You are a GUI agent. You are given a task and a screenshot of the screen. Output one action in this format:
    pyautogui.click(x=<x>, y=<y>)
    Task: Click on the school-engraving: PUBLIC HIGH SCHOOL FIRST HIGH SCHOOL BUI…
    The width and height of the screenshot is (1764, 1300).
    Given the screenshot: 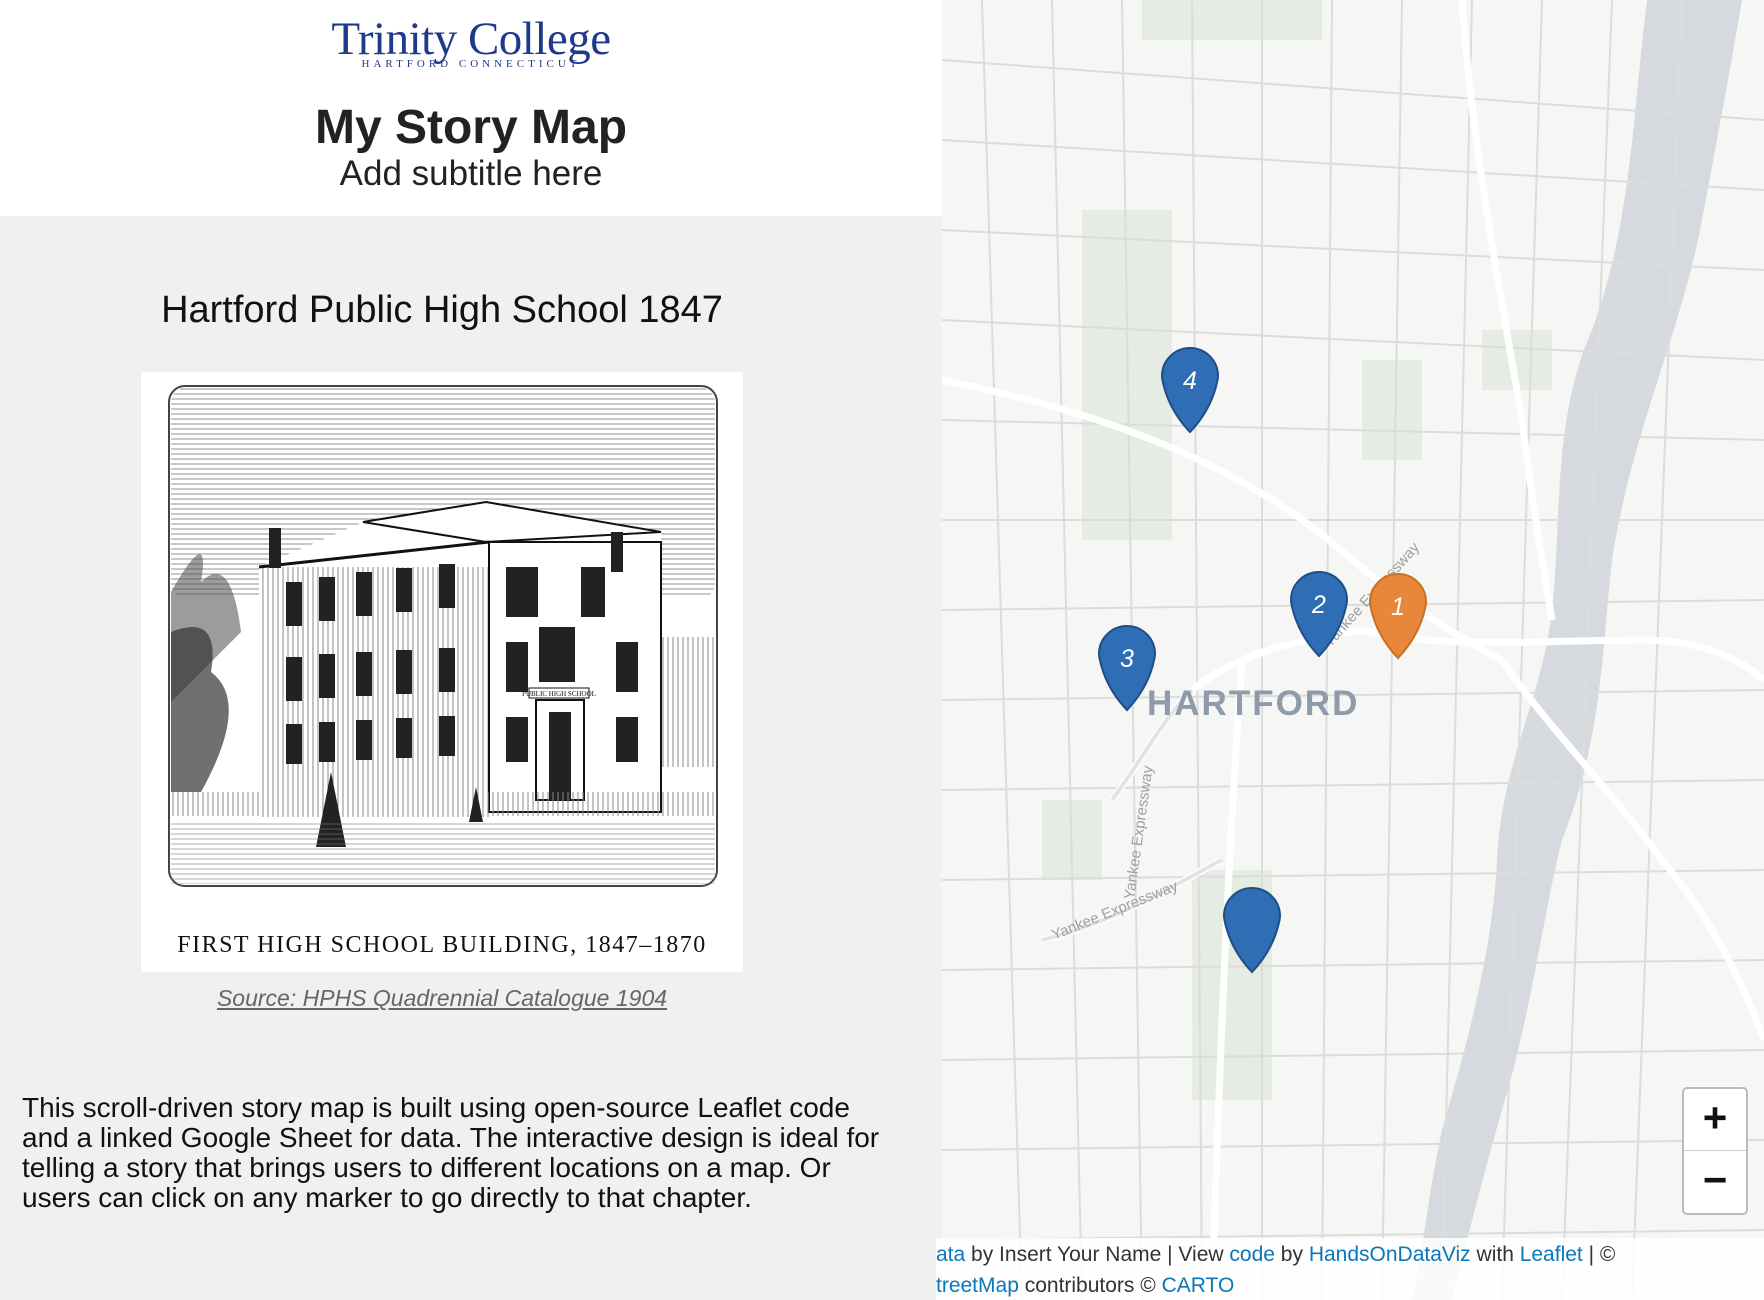 What is the action you would take?
    pyautogui.click(x=443, y=671)
    